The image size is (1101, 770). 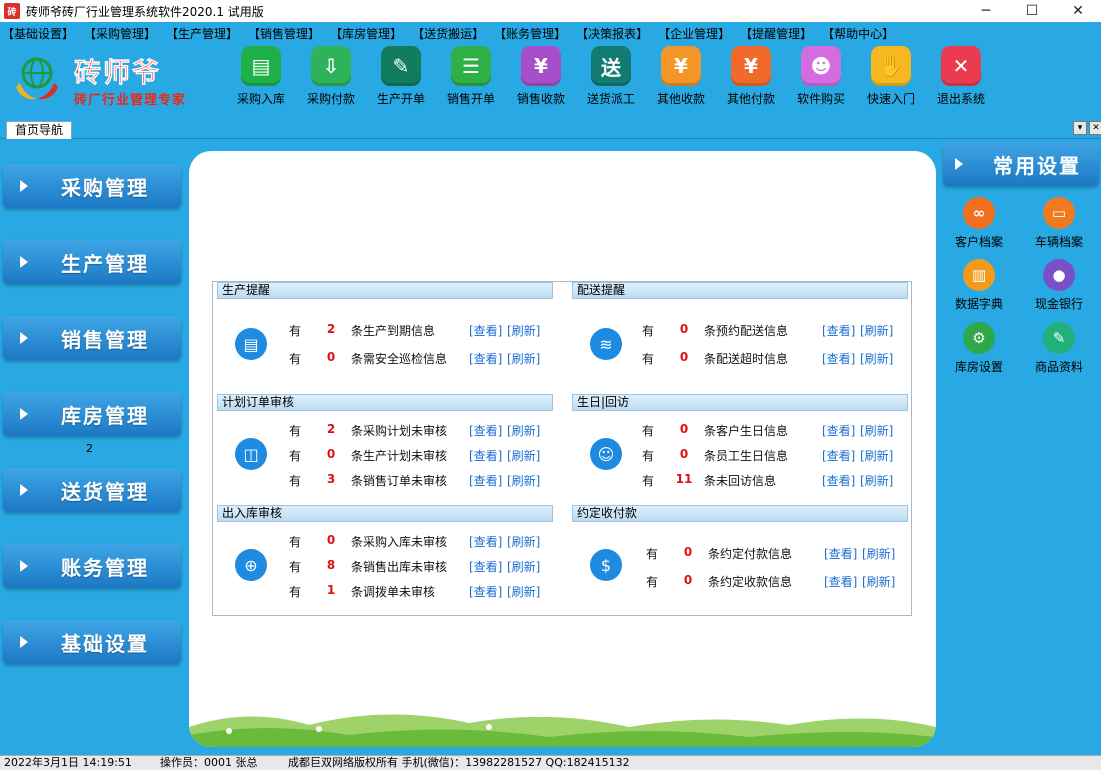 I want to click on toolbar-button: ✎ 生产开单, so click(x=401, y=78).